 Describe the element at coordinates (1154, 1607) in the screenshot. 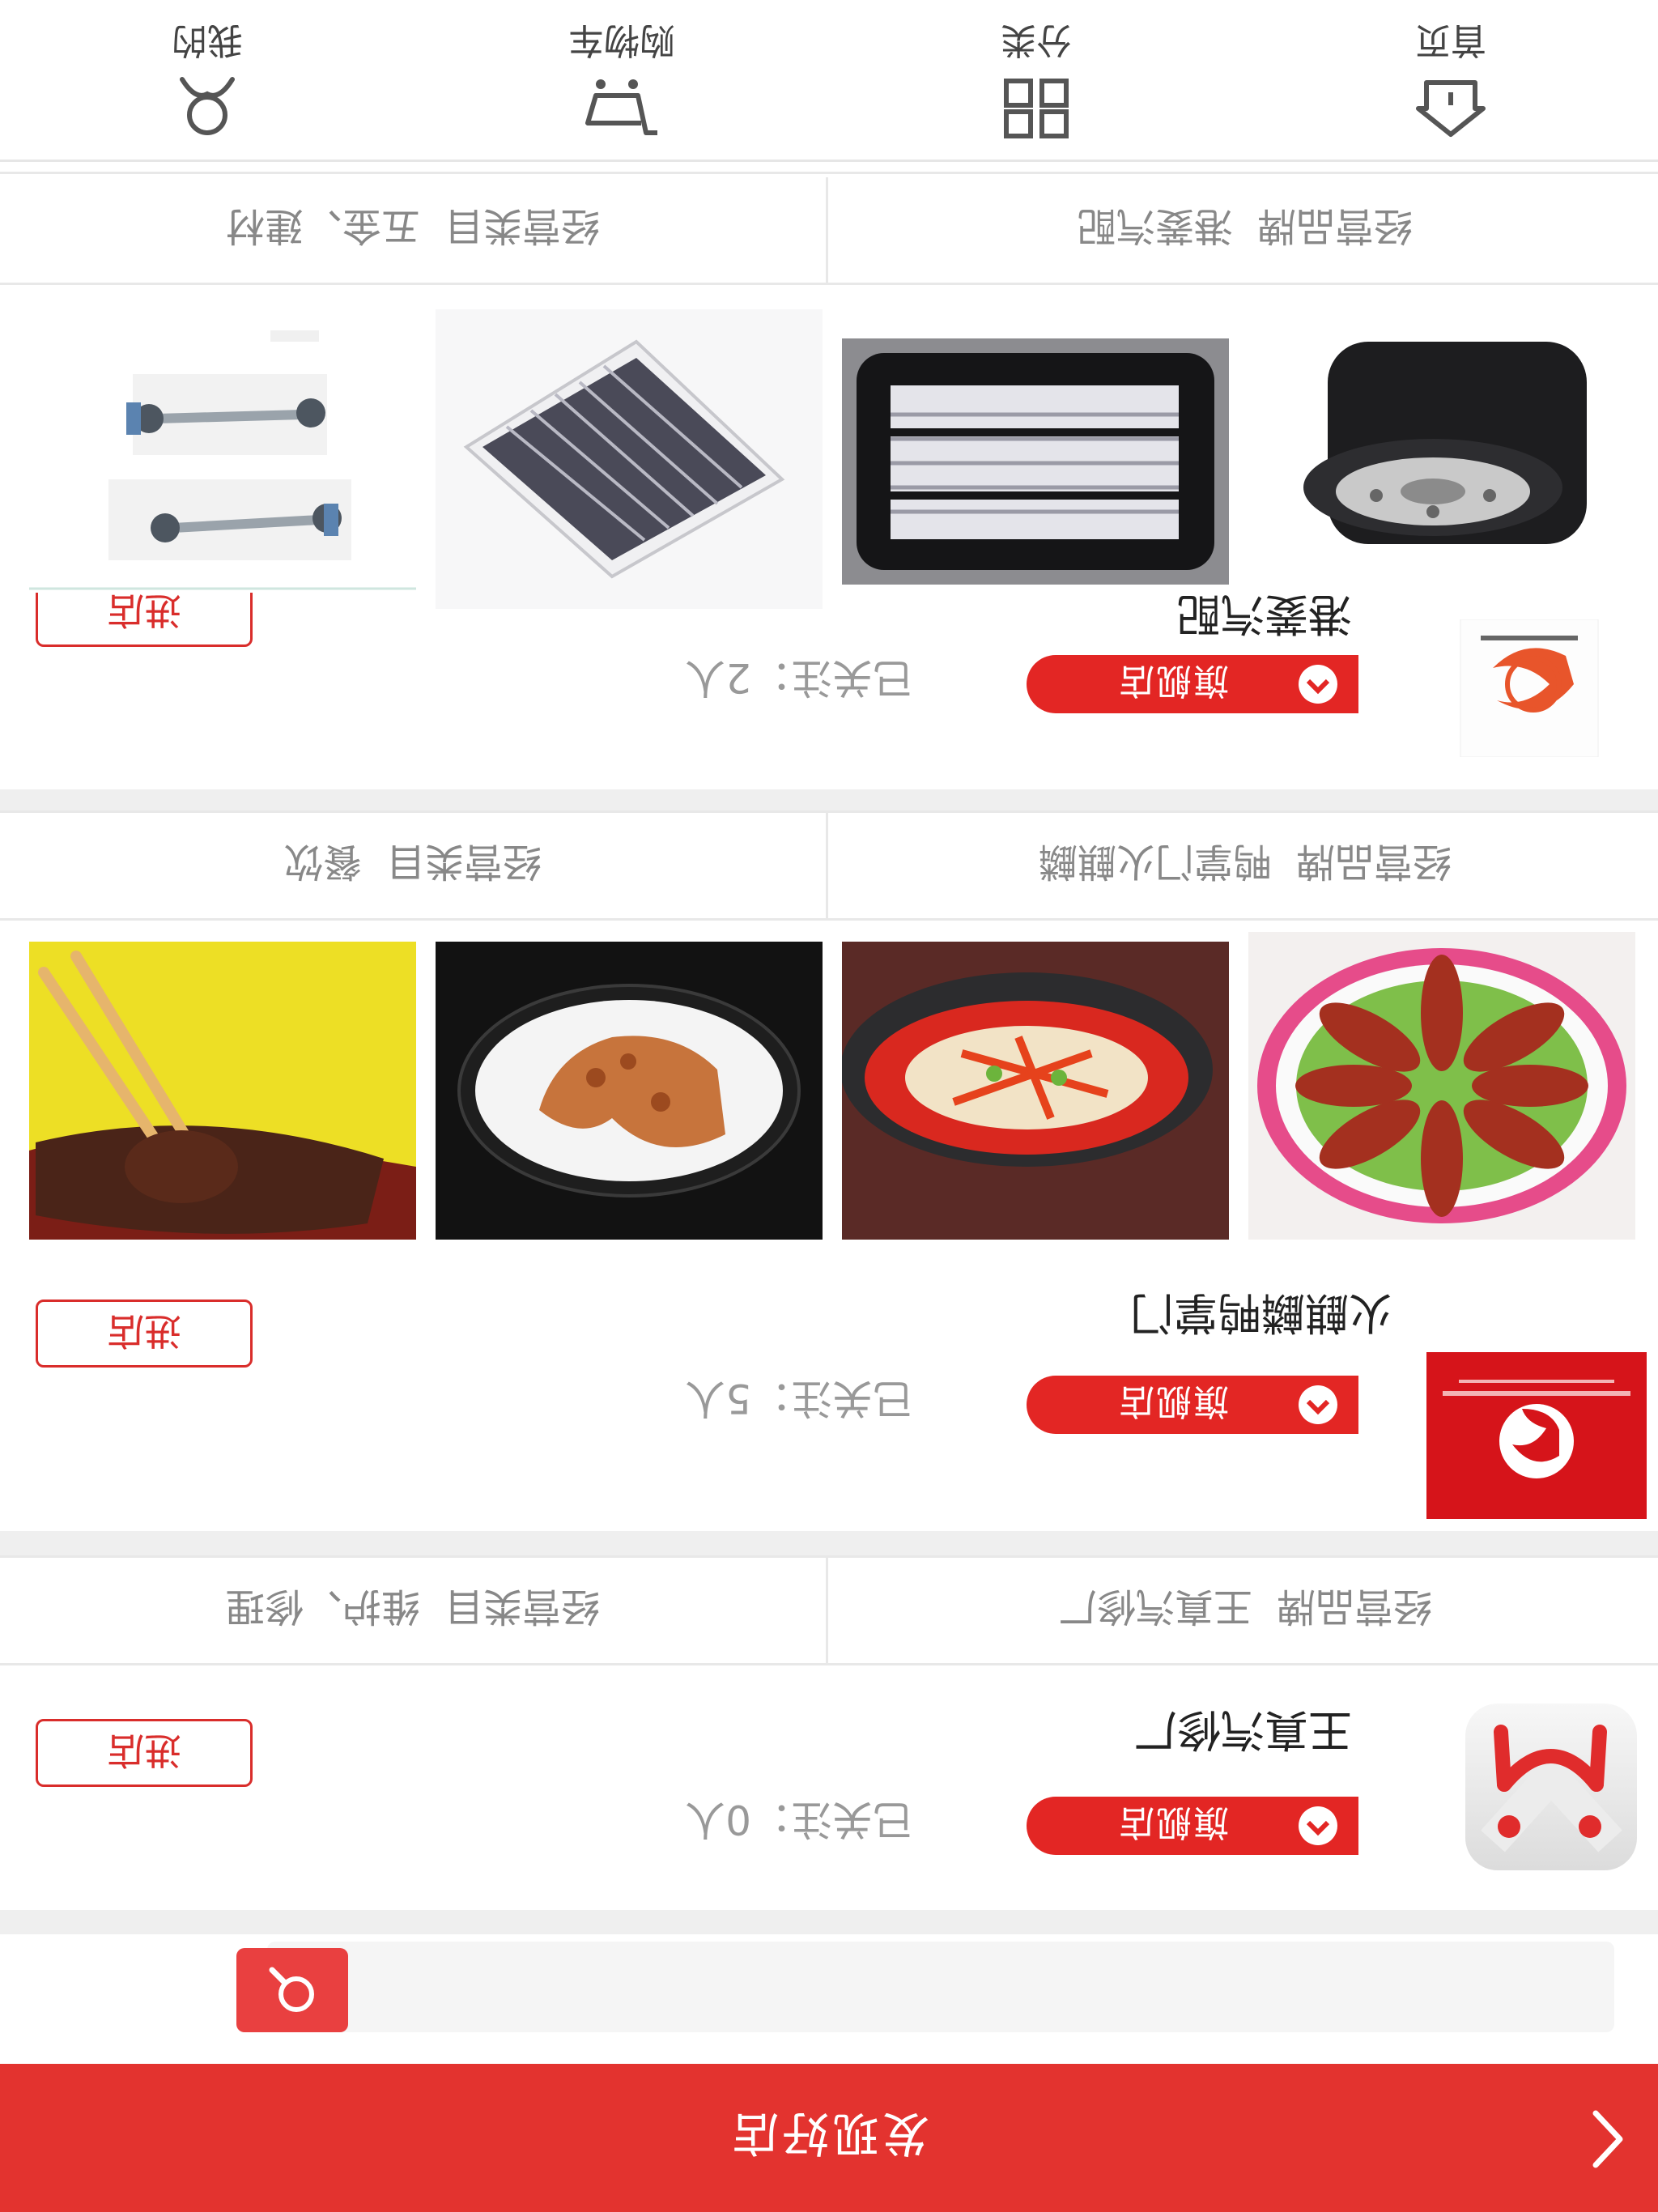

I see `brand-value: 王真汽修厂` at that location.